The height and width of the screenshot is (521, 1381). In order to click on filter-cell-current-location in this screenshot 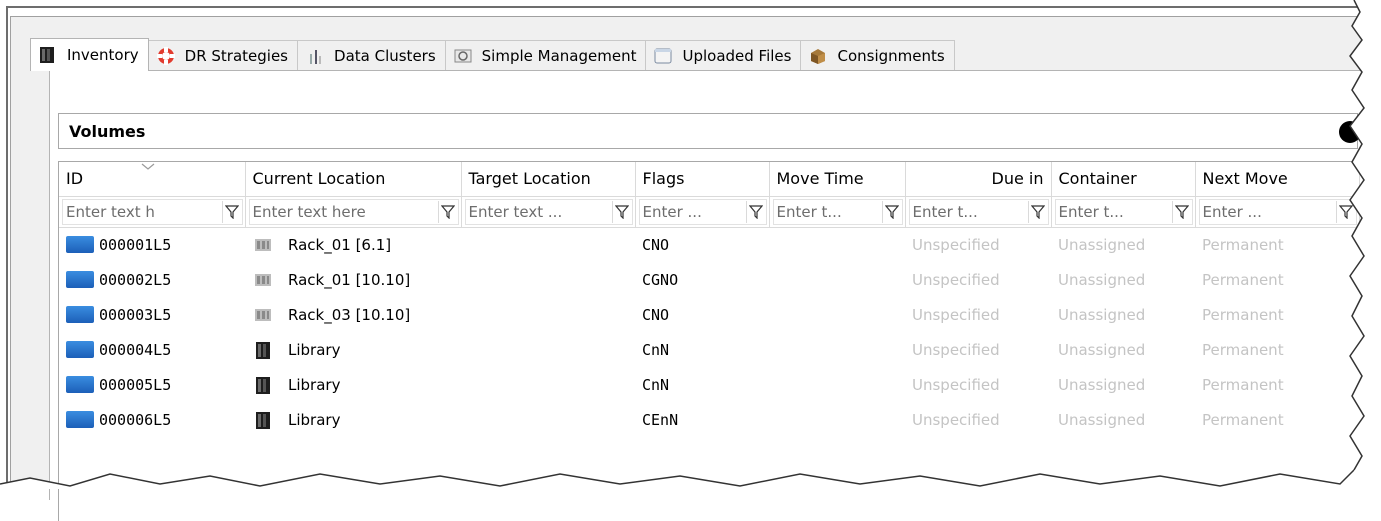, I will do `click(353, 212)`.